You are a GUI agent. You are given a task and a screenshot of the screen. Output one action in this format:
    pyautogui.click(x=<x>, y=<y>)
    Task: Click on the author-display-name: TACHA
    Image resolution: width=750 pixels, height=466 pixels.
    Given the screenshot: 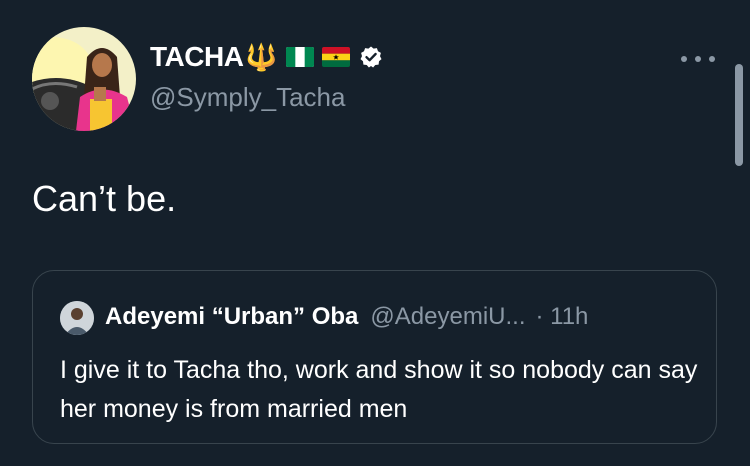 What is the action you would take?
    pyautogui.click(x=197, y=57)
    